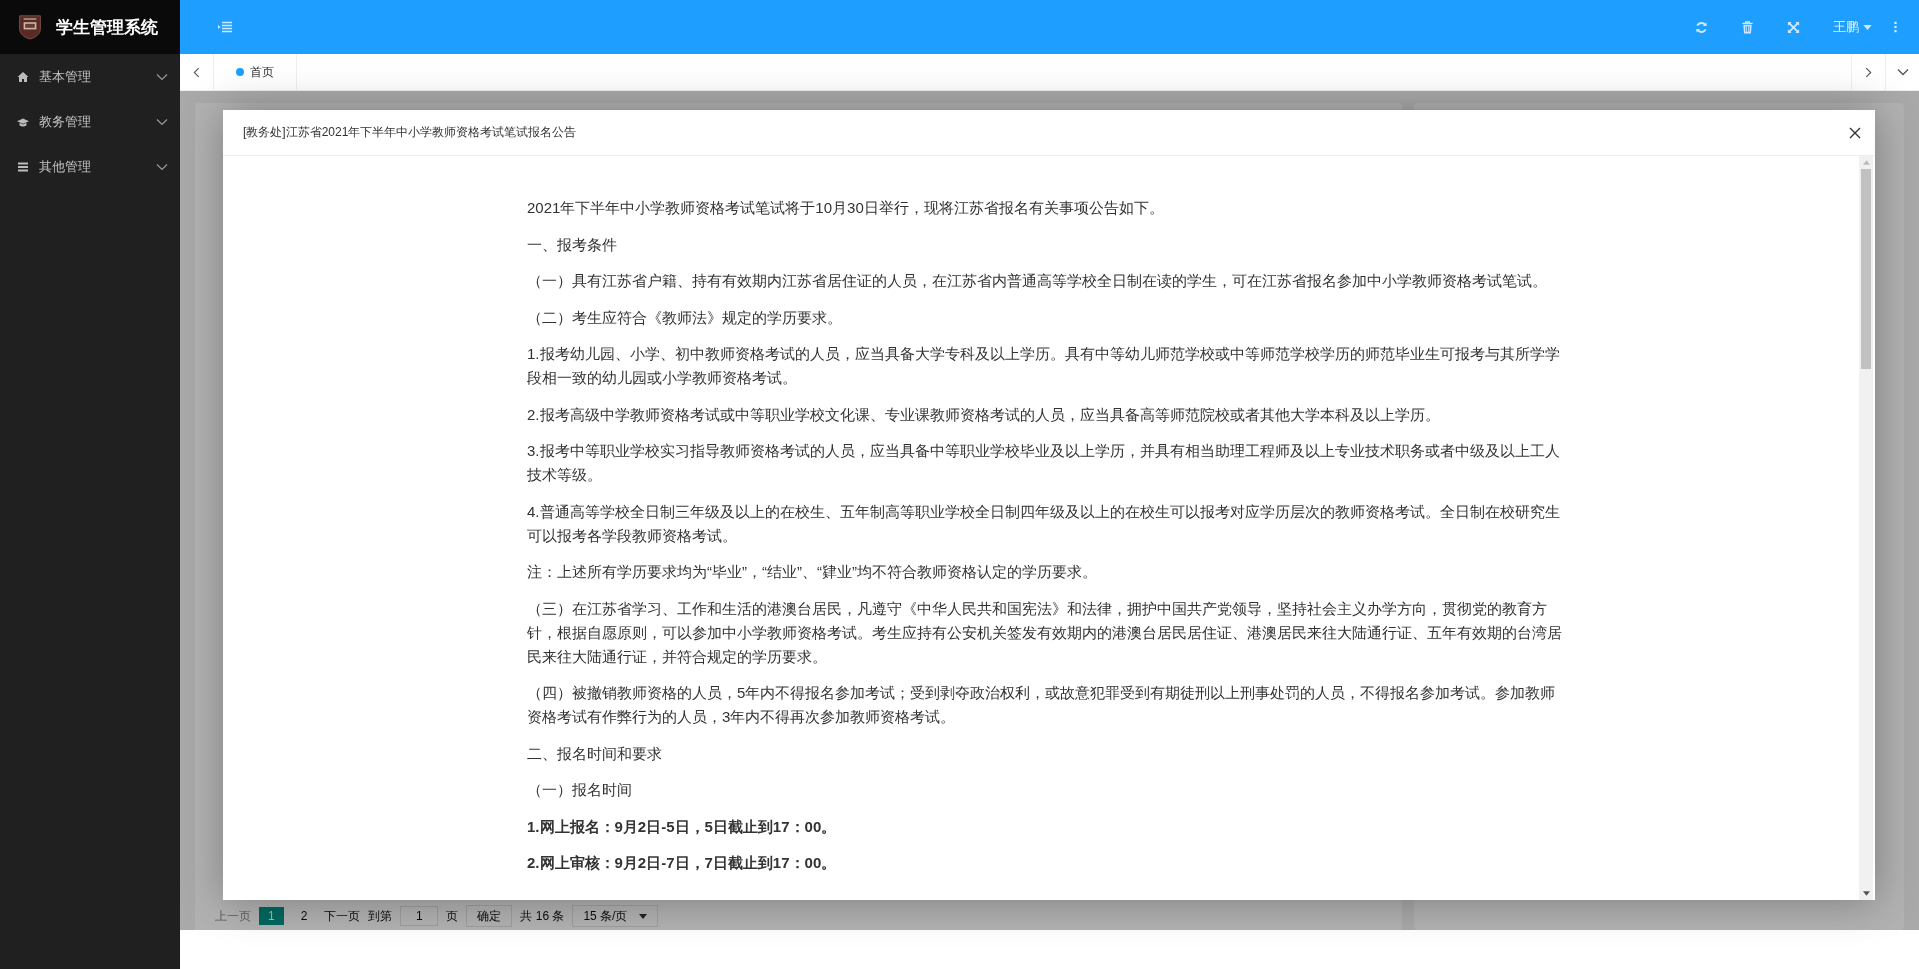 The width and height of the screenshot is (1919, 969). I want to click on paragraph: 注：上述所有学历要求均为“毕业”，“结业”、“肄业”均不符合教师资格认定的学历要求。, so click(812, 572).